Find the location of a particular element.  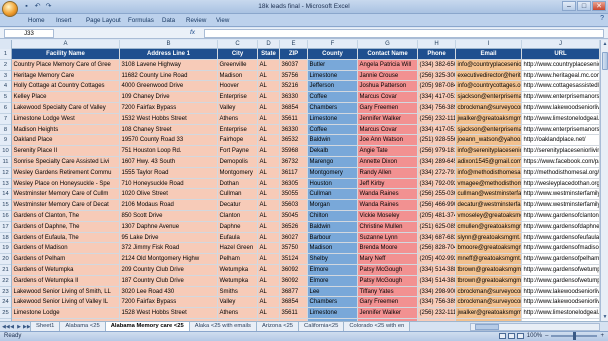

row-header: 14 is located at coordinates (5, 195).